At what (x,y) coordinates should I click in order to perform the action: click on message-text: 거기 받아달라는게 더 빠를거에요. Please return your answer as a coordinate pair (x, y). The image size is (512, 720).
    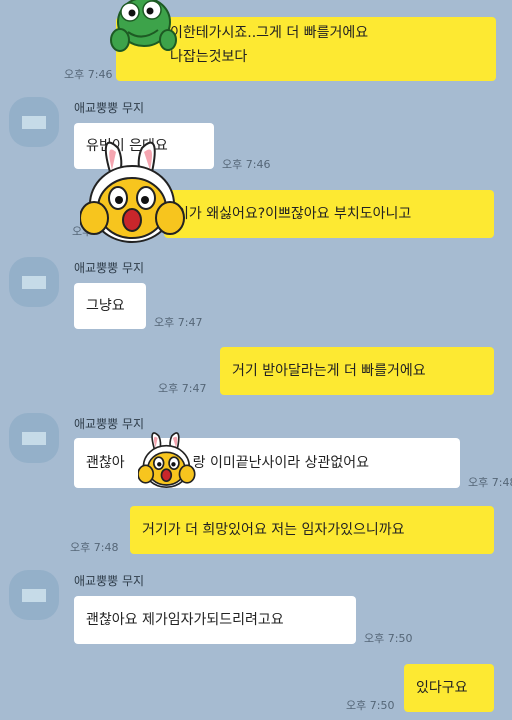
    Looking at the image, I should click on (329, 371).